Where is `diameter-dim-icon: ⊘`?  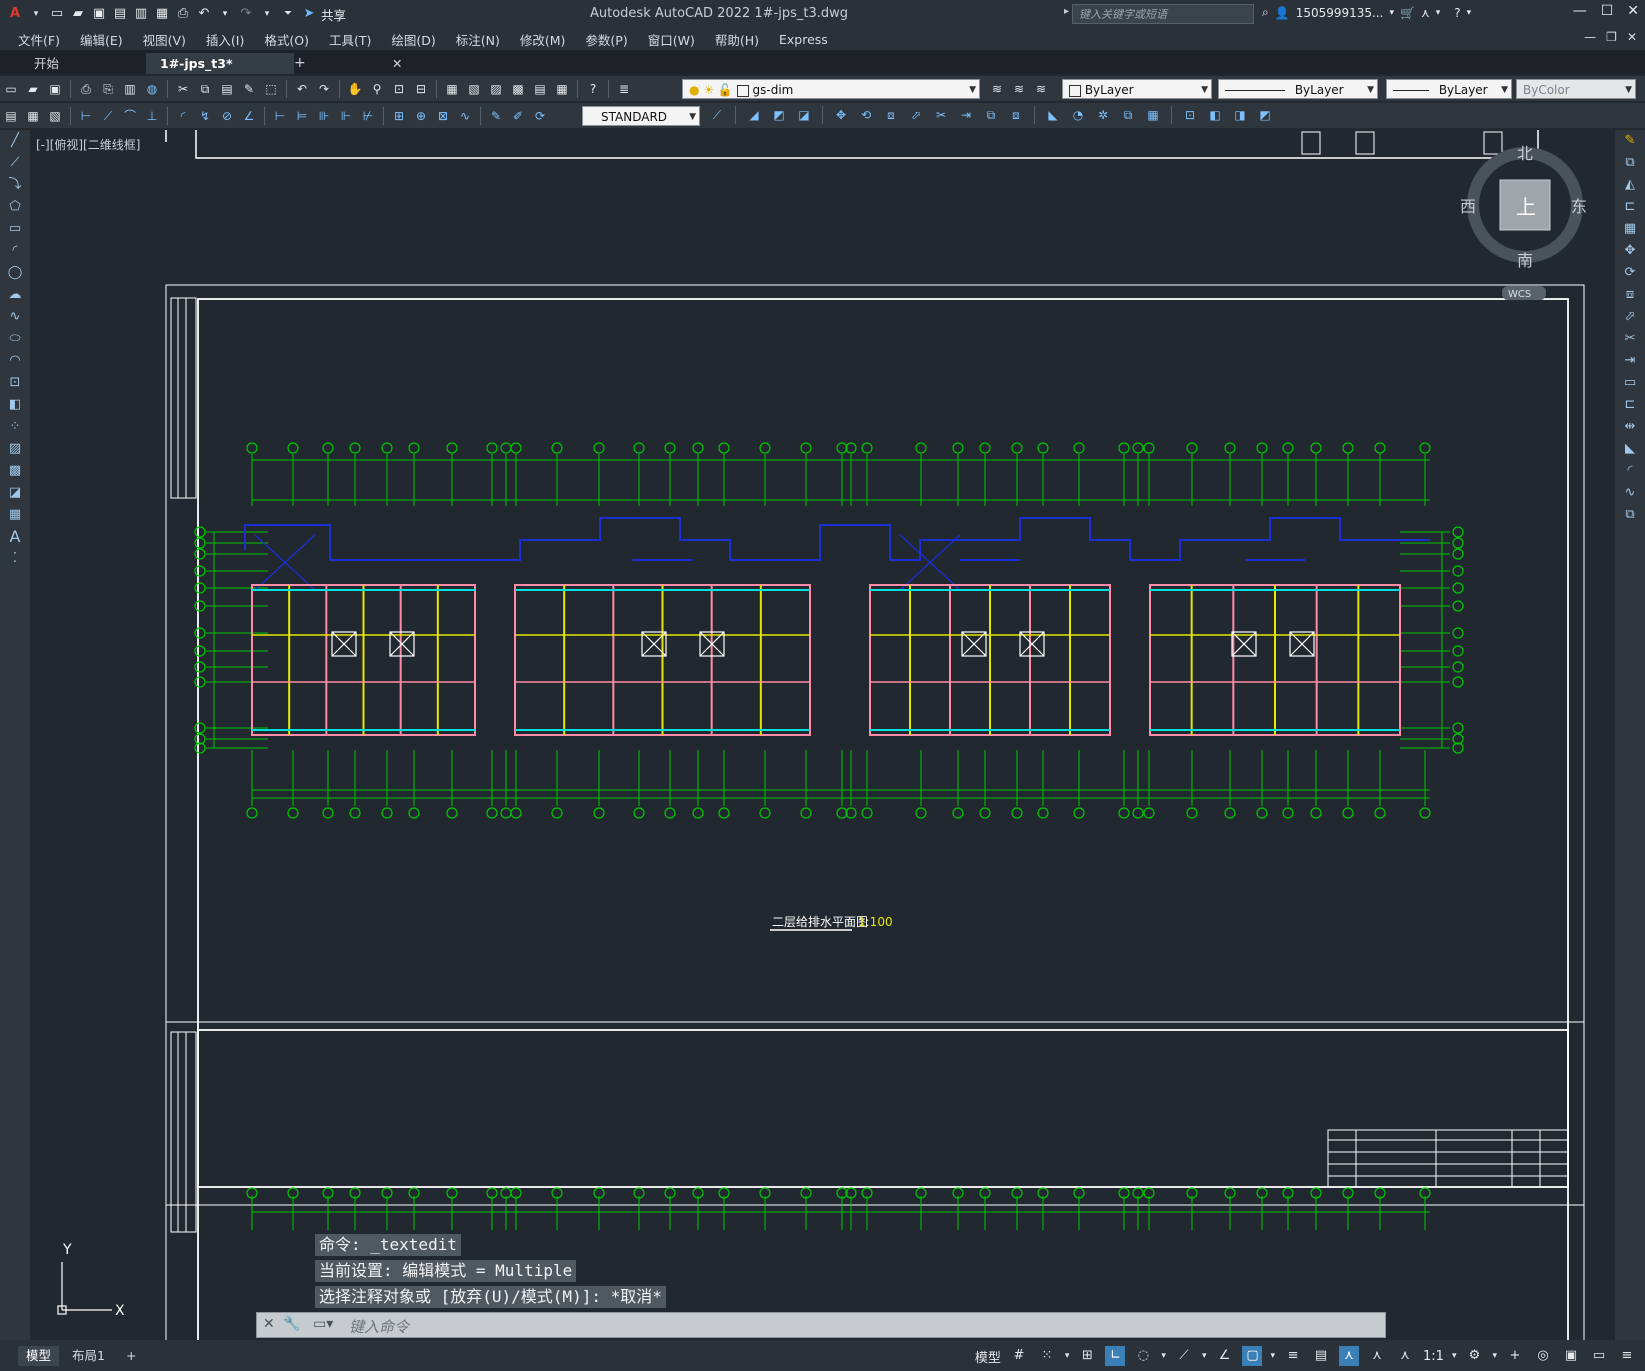 diameter-dim-icon: ⊘ is located at coordinates (227, 116).